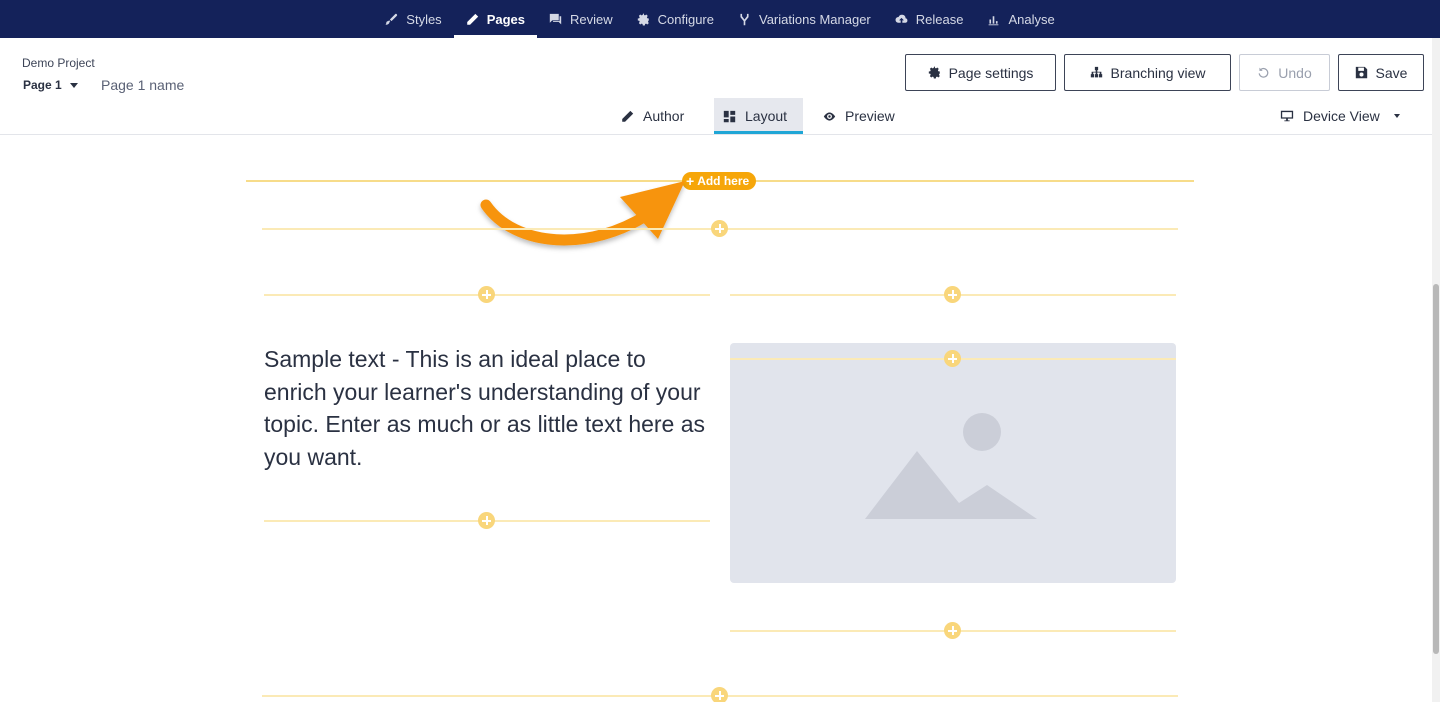  I want to click on save-button: Save, so click(1381, 72).